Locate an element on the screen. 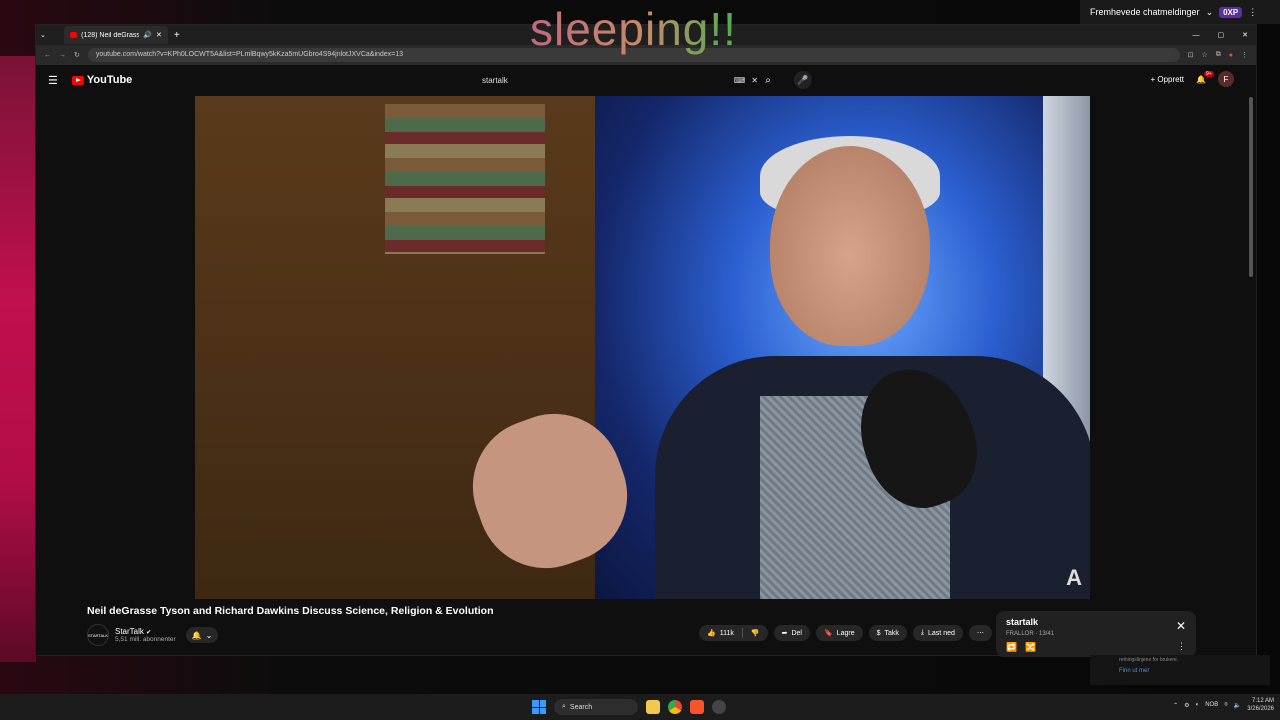 The image size is (1280, 720). youtube-logo: YouTube is located at coordinates (101, 80).